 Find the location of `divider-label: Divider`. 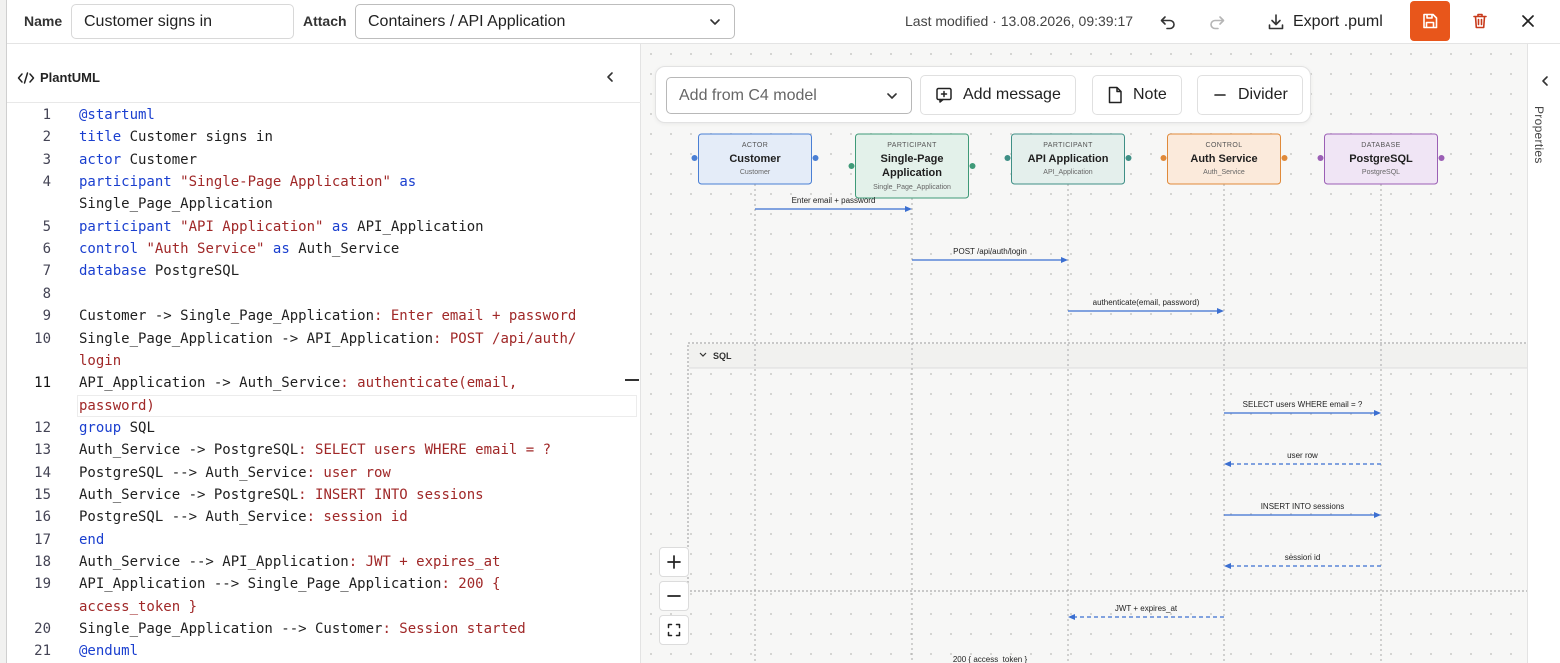

divider-label: Divider is located at coordinates (1263, 94).